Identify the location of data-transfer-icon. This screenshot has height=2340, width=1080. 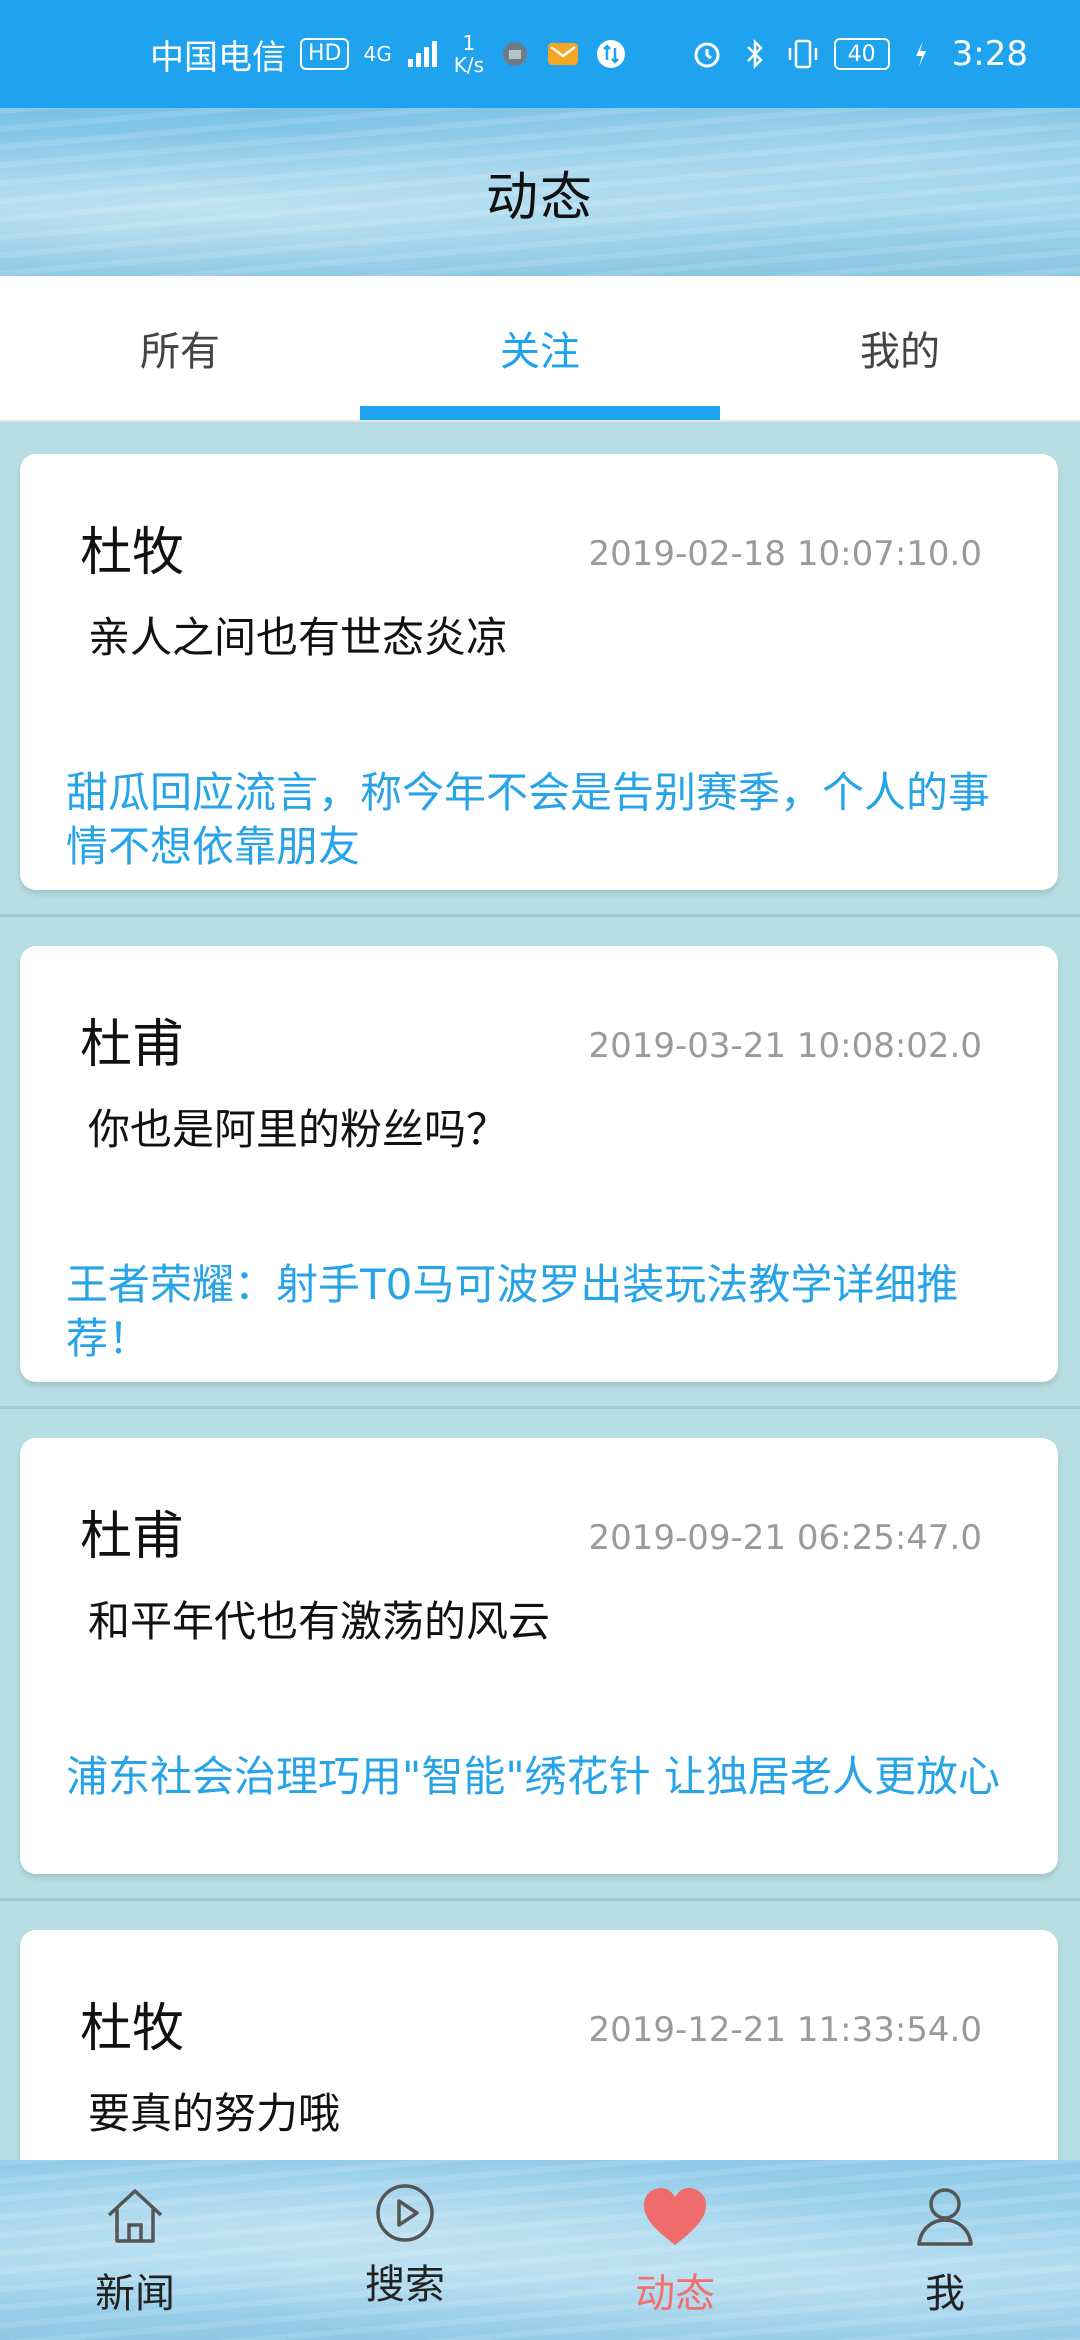
(611, 54).